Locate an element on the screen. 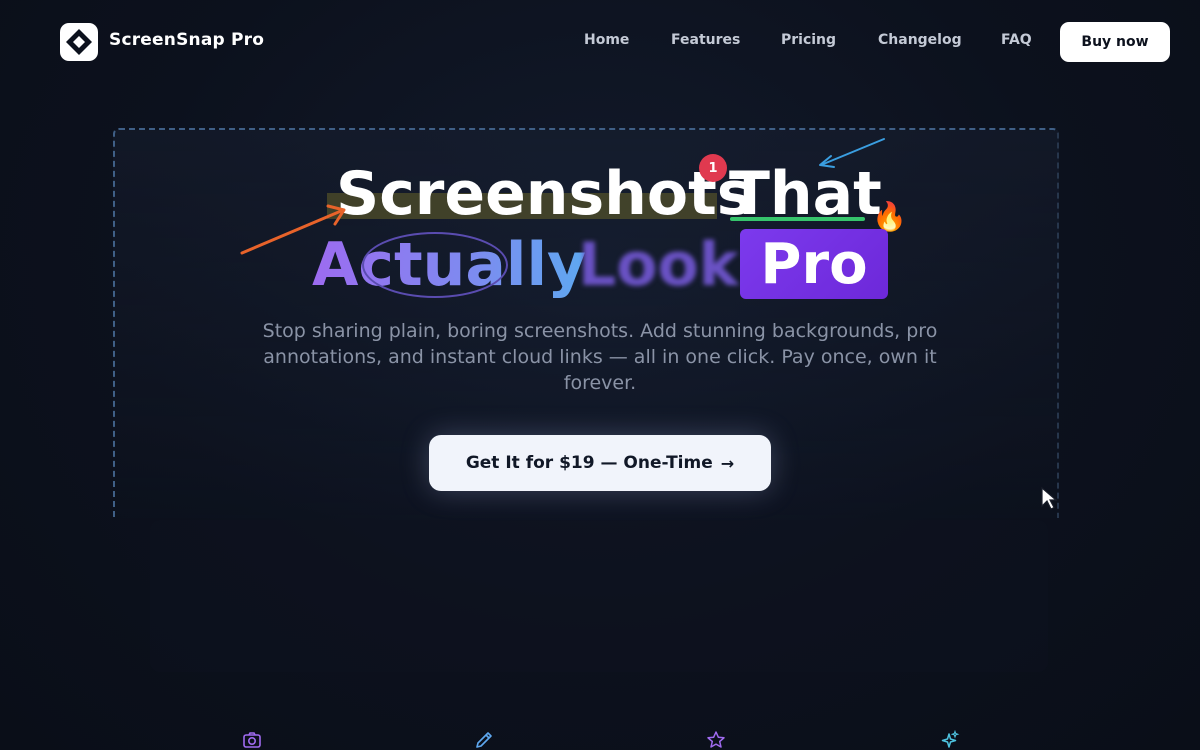 This screenshot has height=750, width=1200. sparkles-icon is located at coordinates (950, 739).